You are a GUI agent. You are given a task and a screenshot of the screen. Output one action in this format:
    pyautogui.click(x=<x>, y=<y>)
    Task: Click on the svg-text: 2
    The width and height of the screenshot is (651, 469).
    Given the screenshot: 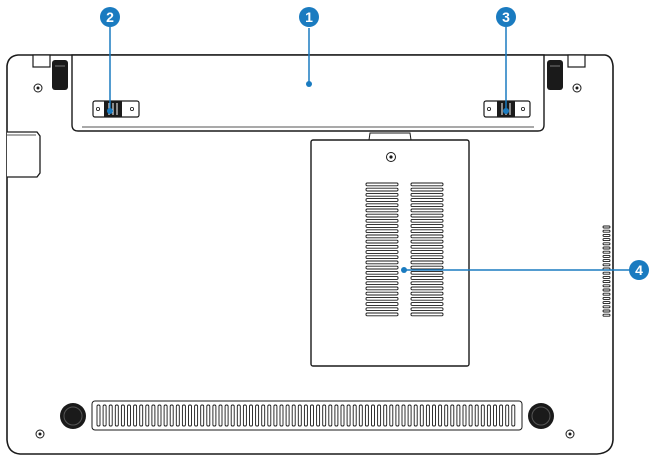 What is the action you would take?
    pyautogui.click(x=110, y=17)
    